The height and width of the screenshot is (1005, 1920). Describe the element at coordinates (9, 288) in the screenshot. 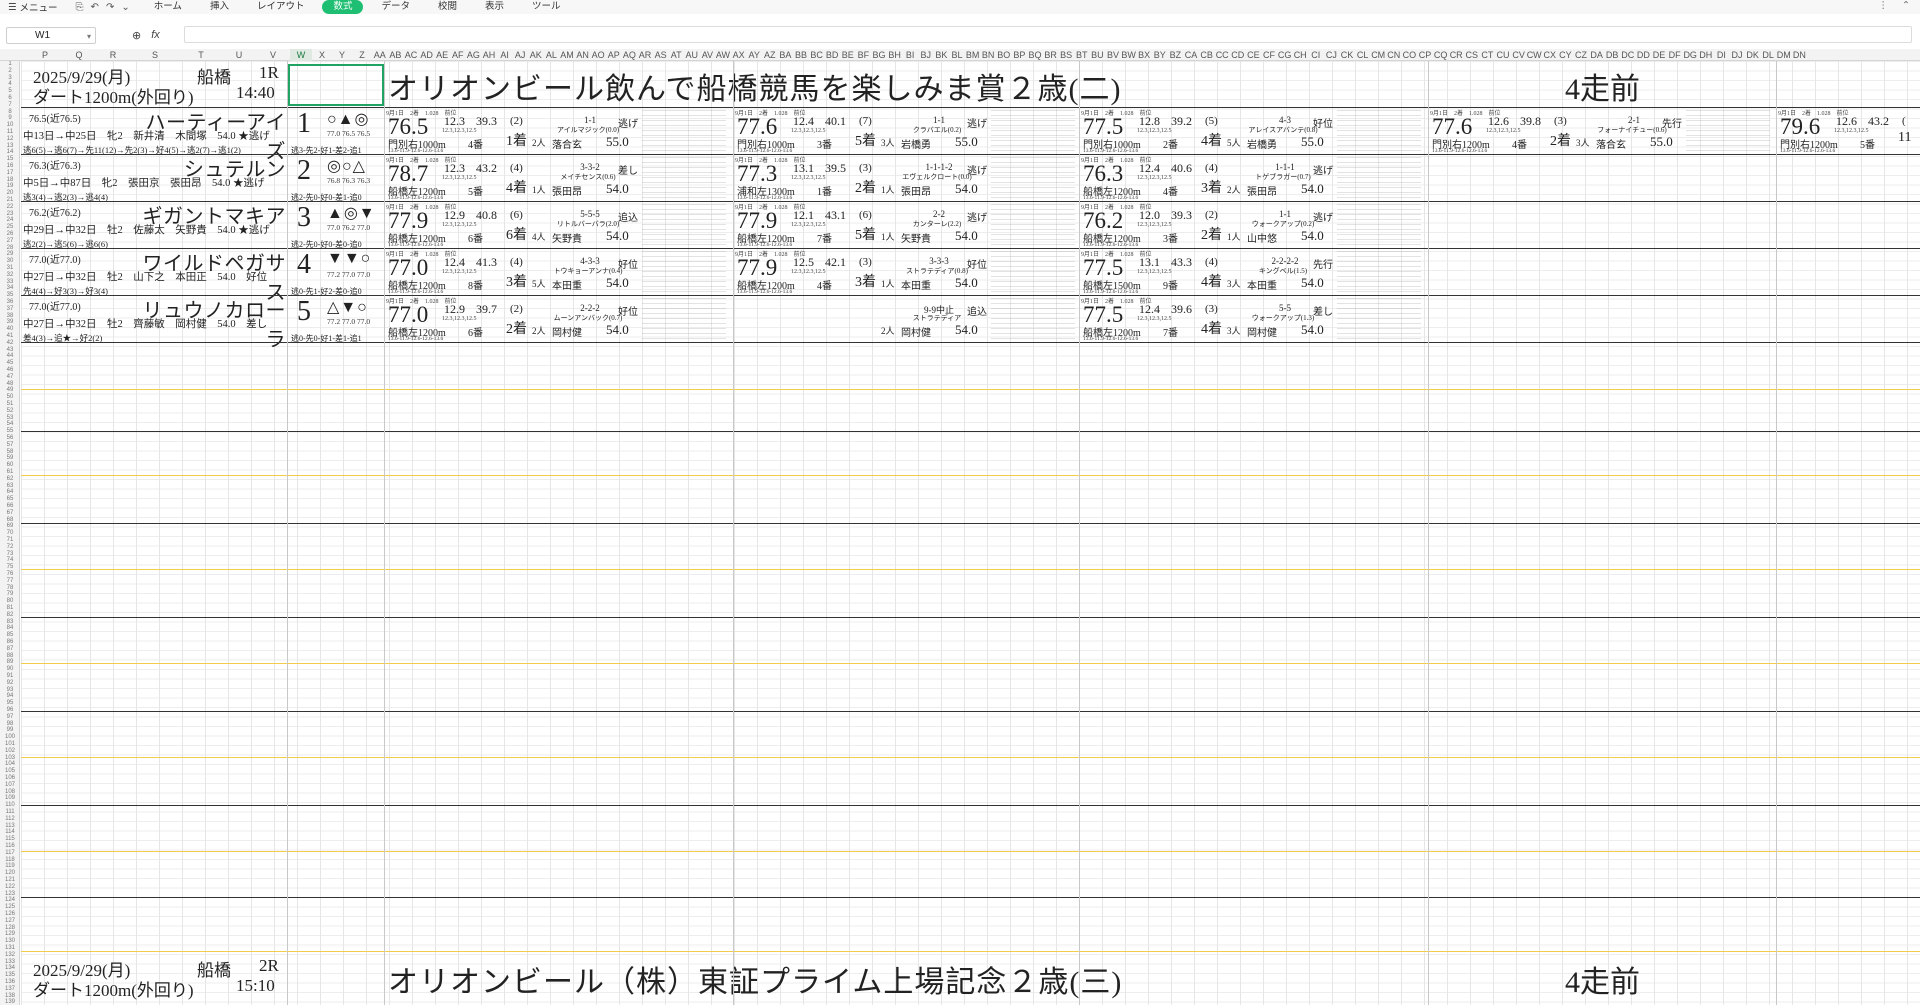

I see `row-number: 34` at that location.